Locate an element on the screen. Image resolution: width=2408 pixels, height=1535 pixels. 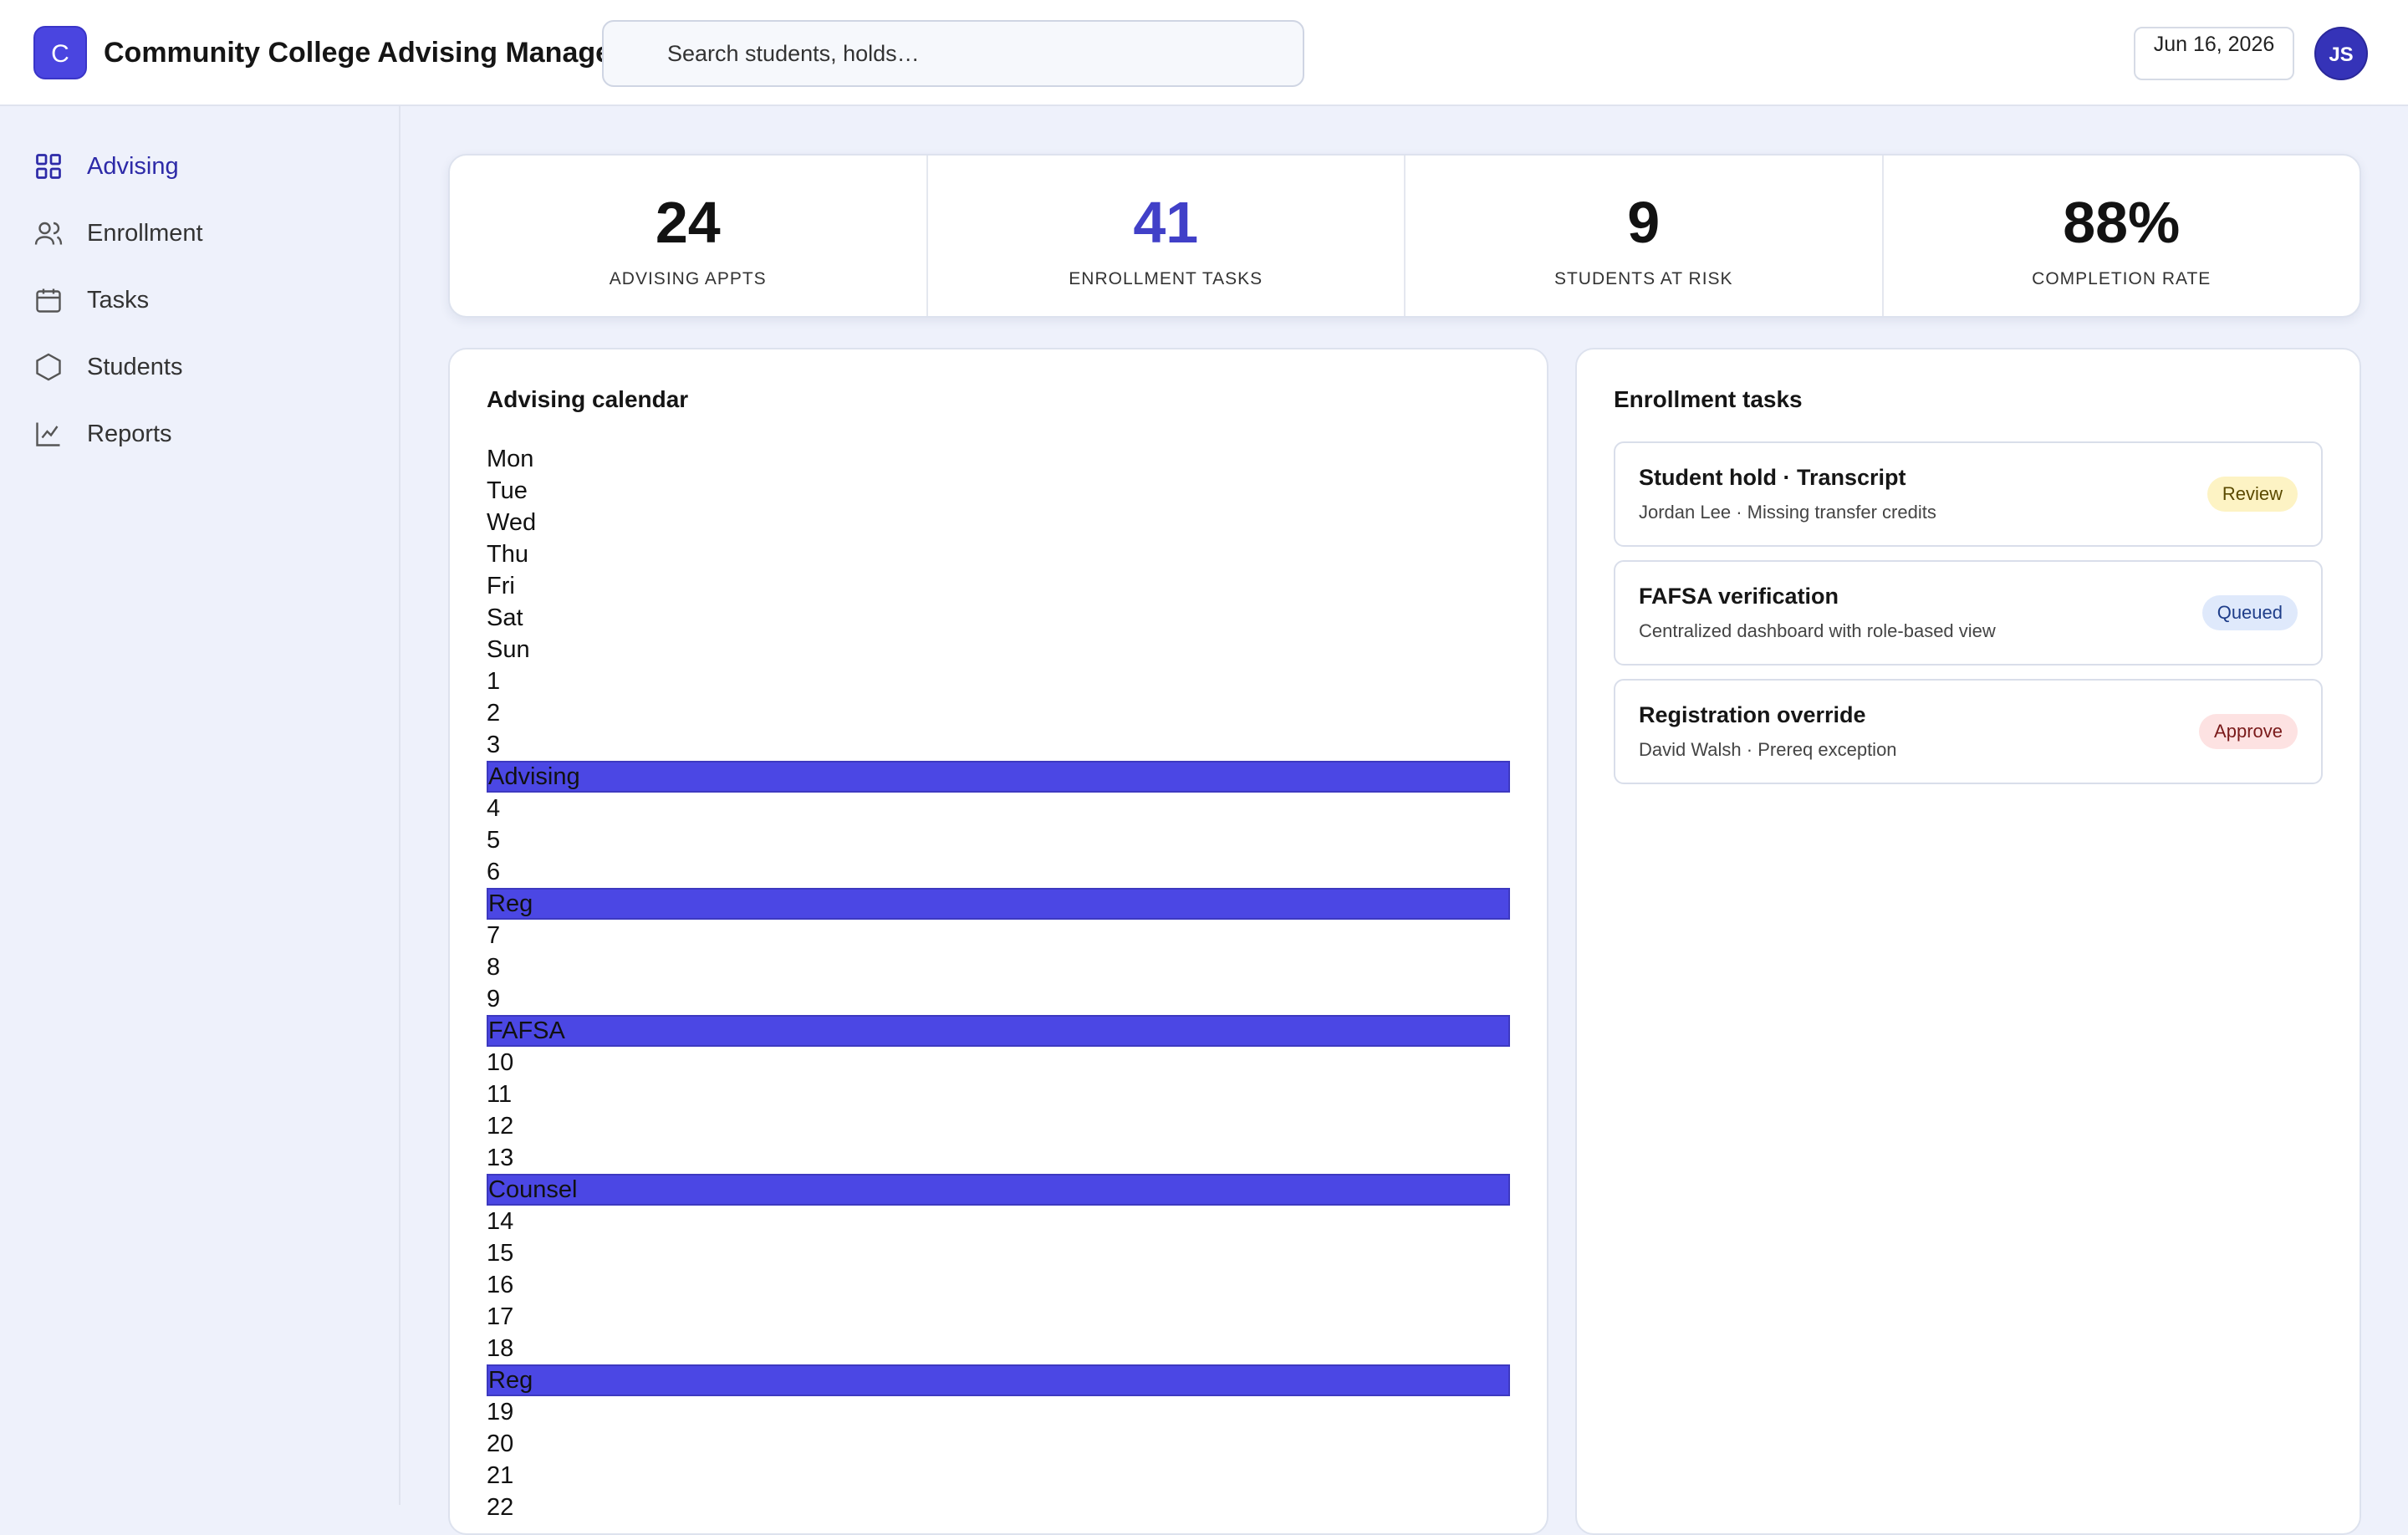
calendar-cell: 5 is located at coordinates (494, 840).